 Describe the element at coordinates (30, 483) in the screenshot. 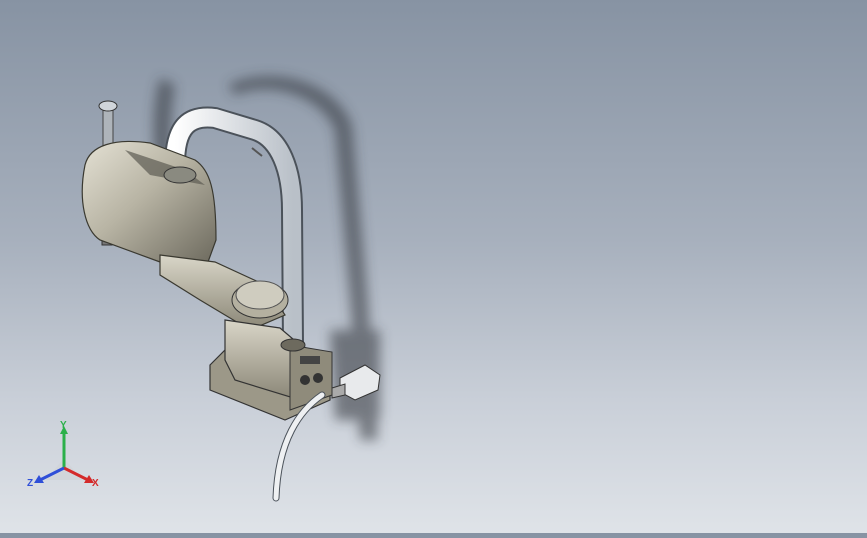

I see `z-axis-label: Z` at that location.